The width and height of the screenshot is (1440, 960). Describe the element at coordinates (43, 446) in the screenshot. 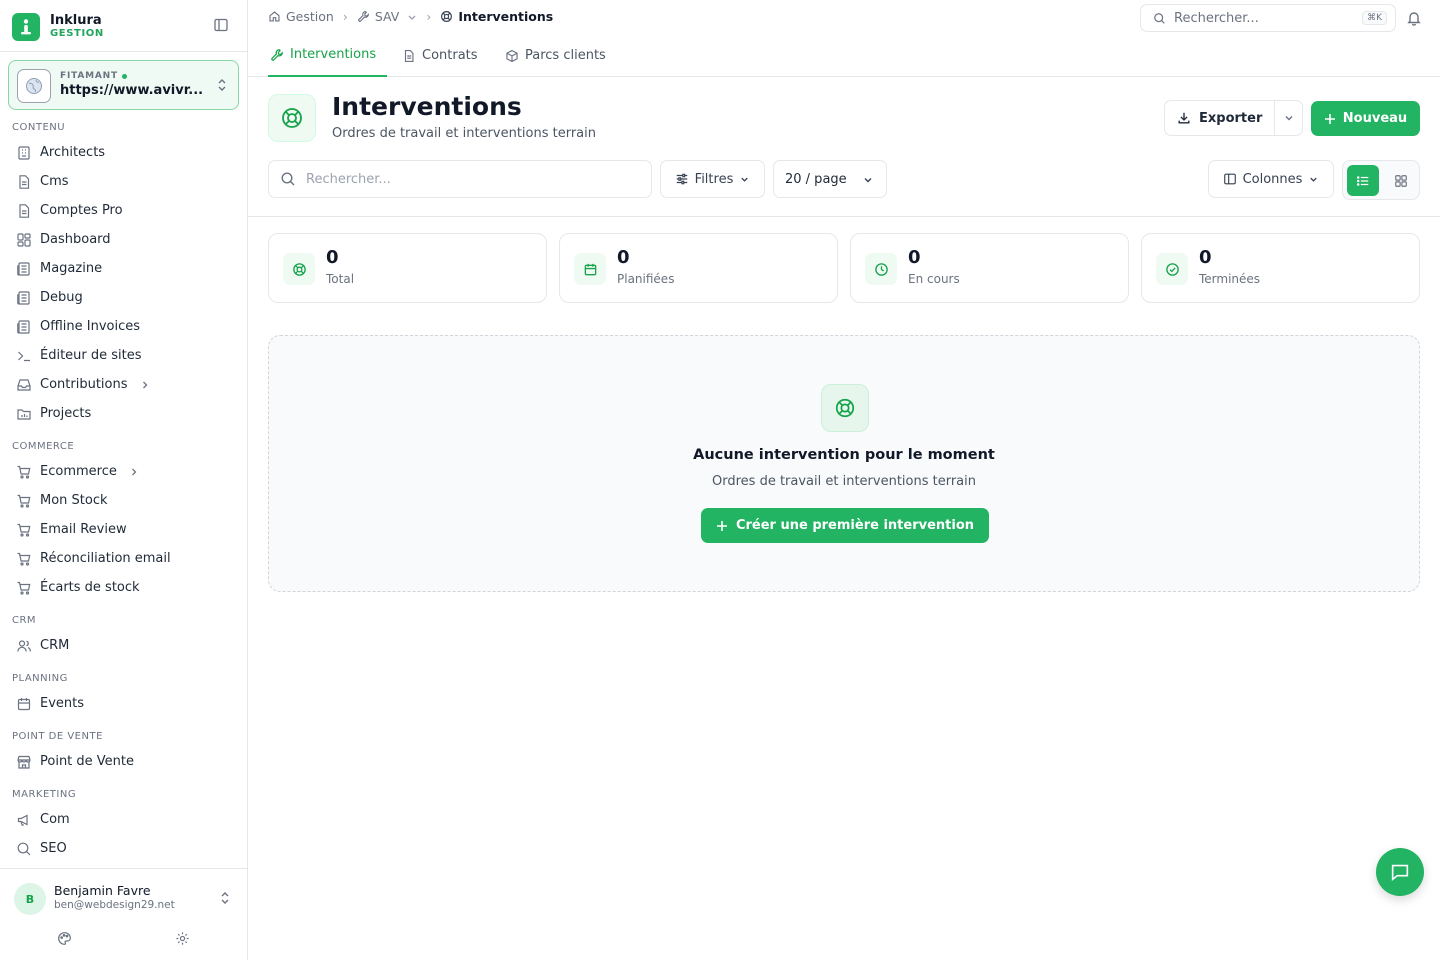

I see `nav-group-label: COMMERCE` at that location.